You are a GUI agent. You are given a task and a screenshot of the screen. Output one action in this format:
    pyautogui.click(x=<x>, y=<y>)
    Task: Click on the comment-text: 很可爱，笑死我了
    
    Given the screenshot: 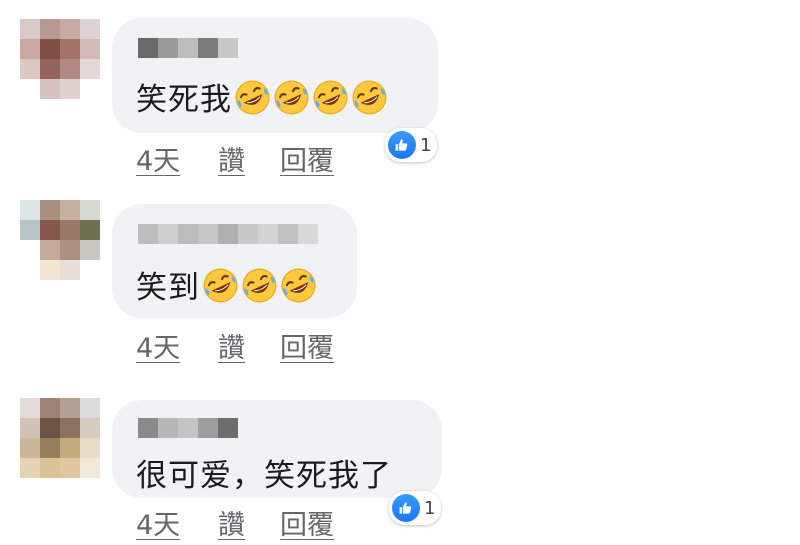 What is the action you would take?
    pyautogui.click(x=264, y=472)
    